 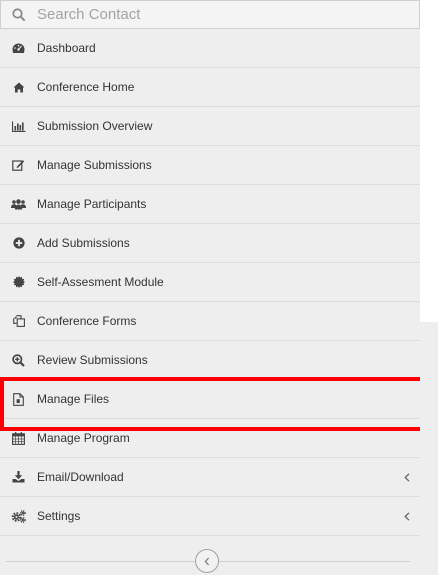 What do you see at coordinates (80, 477) in the screenshot?
I see `sidebar-item-label: Email/Download` at bounding box center [80, 477].